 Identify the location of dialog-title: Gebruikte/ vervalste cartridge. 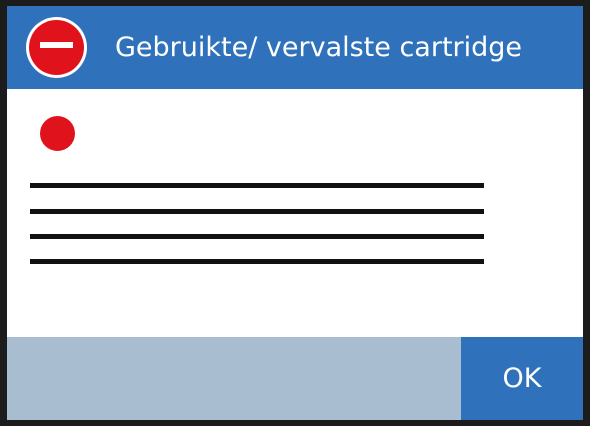
(319, 47).